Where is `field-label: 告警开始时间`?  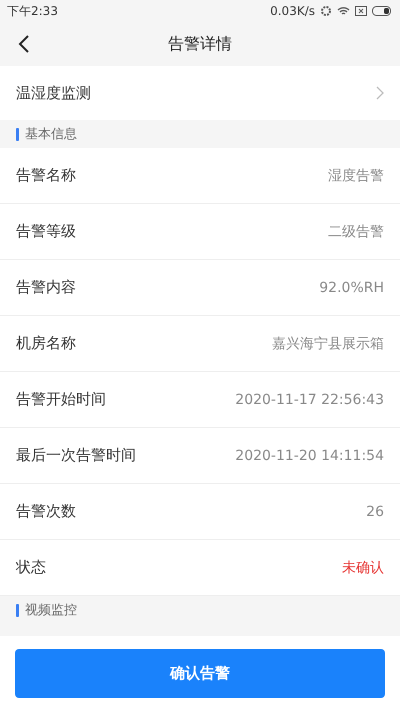
field-label: 告警开始时间 is located at coordinates (61, 399).